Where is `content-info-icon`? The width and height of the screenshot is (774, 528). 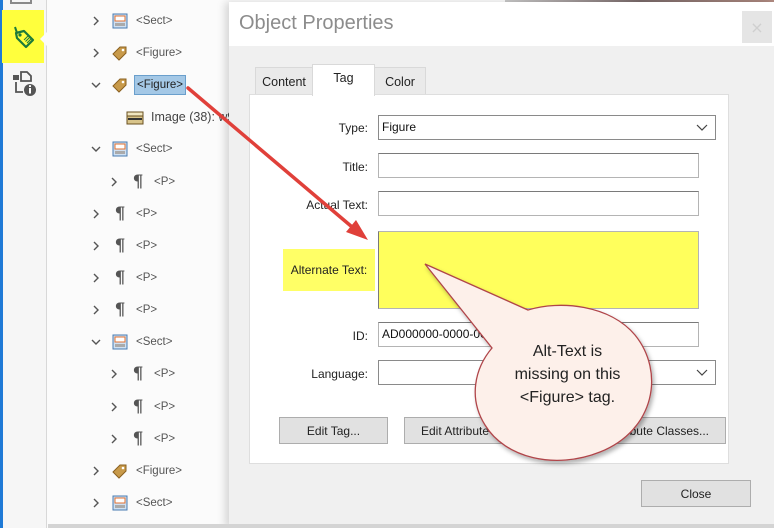
content-info-icon is located at coordinates (24, 83).